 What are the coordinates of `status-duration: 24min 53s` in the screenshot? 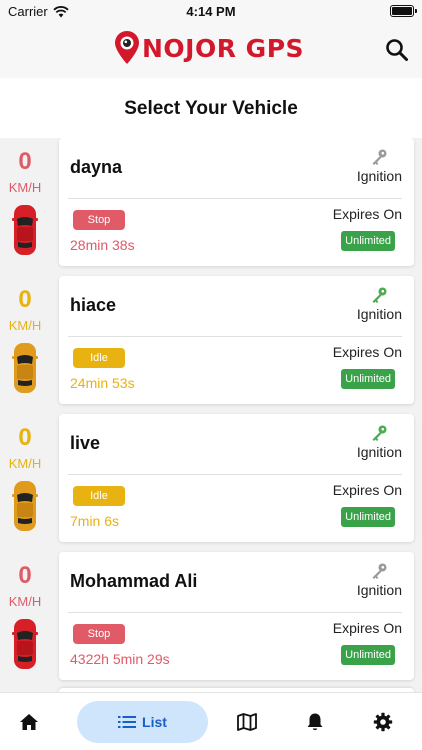 It's located at (102, 383).